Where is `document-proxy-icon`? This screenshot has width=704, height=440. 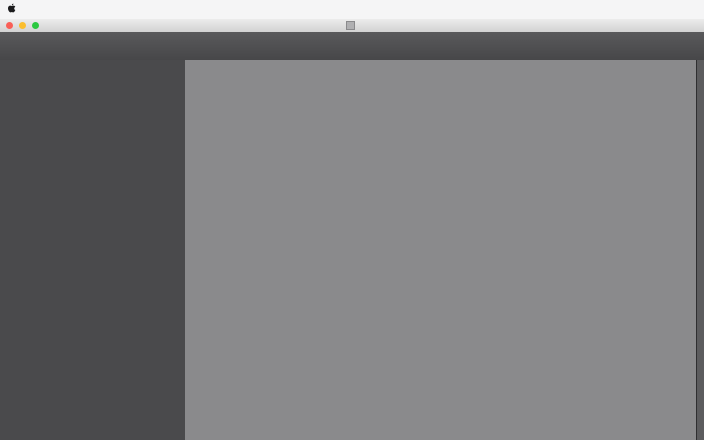
document-proxy-icon is located at coordinates (350, 25).